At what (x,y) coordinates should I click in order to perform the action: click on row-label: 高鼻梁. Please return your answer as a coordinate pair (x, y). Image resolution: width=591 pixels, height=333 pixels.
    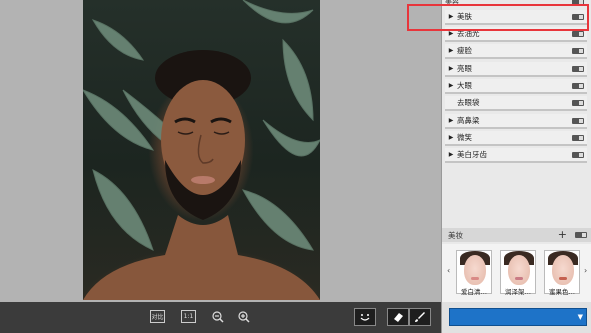
    Looking at the image, I should click on (468, 120).